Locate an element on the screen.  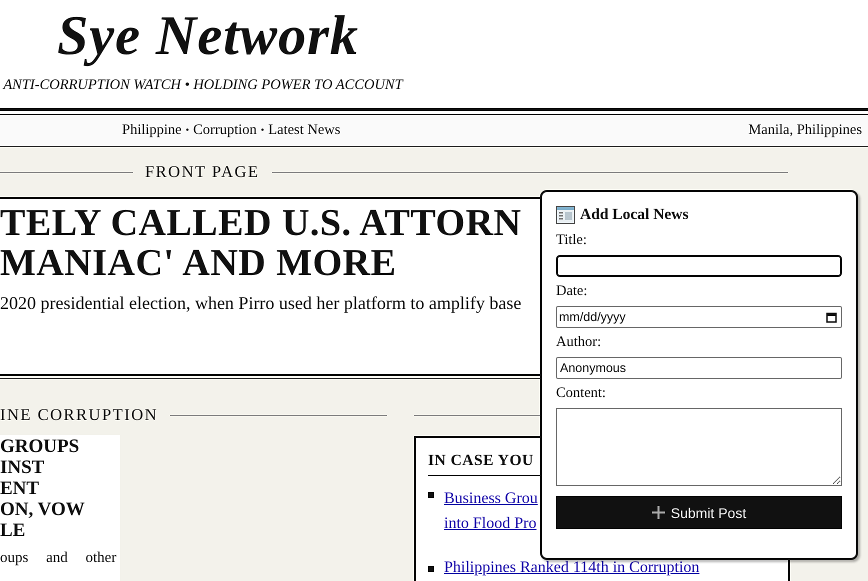
plus-icon is located at coordinates (658, 512).